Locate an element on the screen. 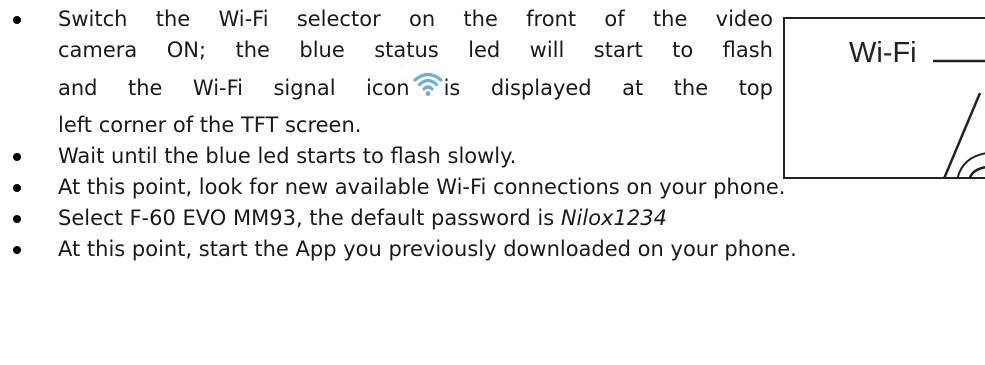 Image resolution: width=985 pixels, height=365 pixels. instruction-line-3-start: and the Wi-Fi signal icon is located at coordinates (234, 88).